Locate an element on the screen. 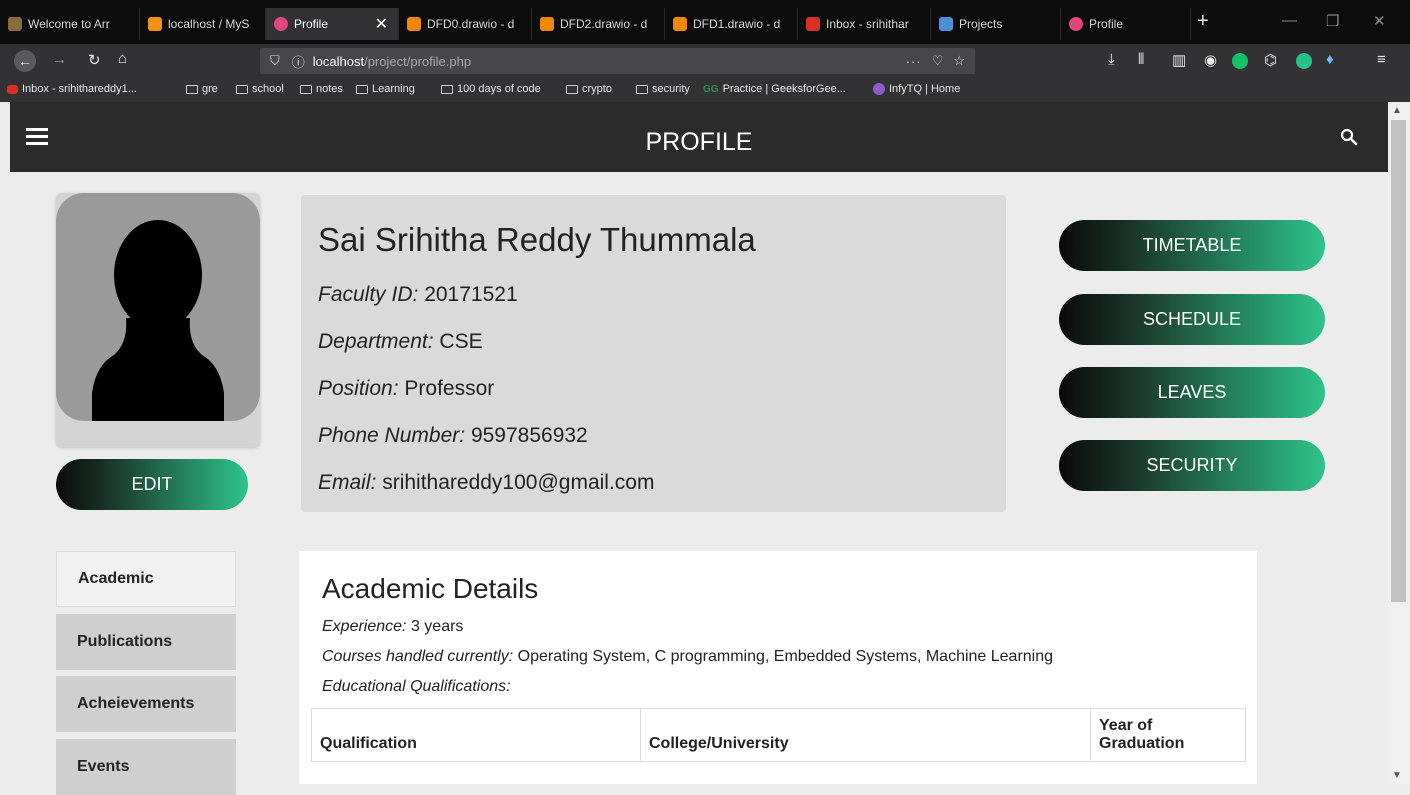 This screenshot has width=1410, height=795. scroll-down-icon: ▼ is located at coordinates (1397, 775).